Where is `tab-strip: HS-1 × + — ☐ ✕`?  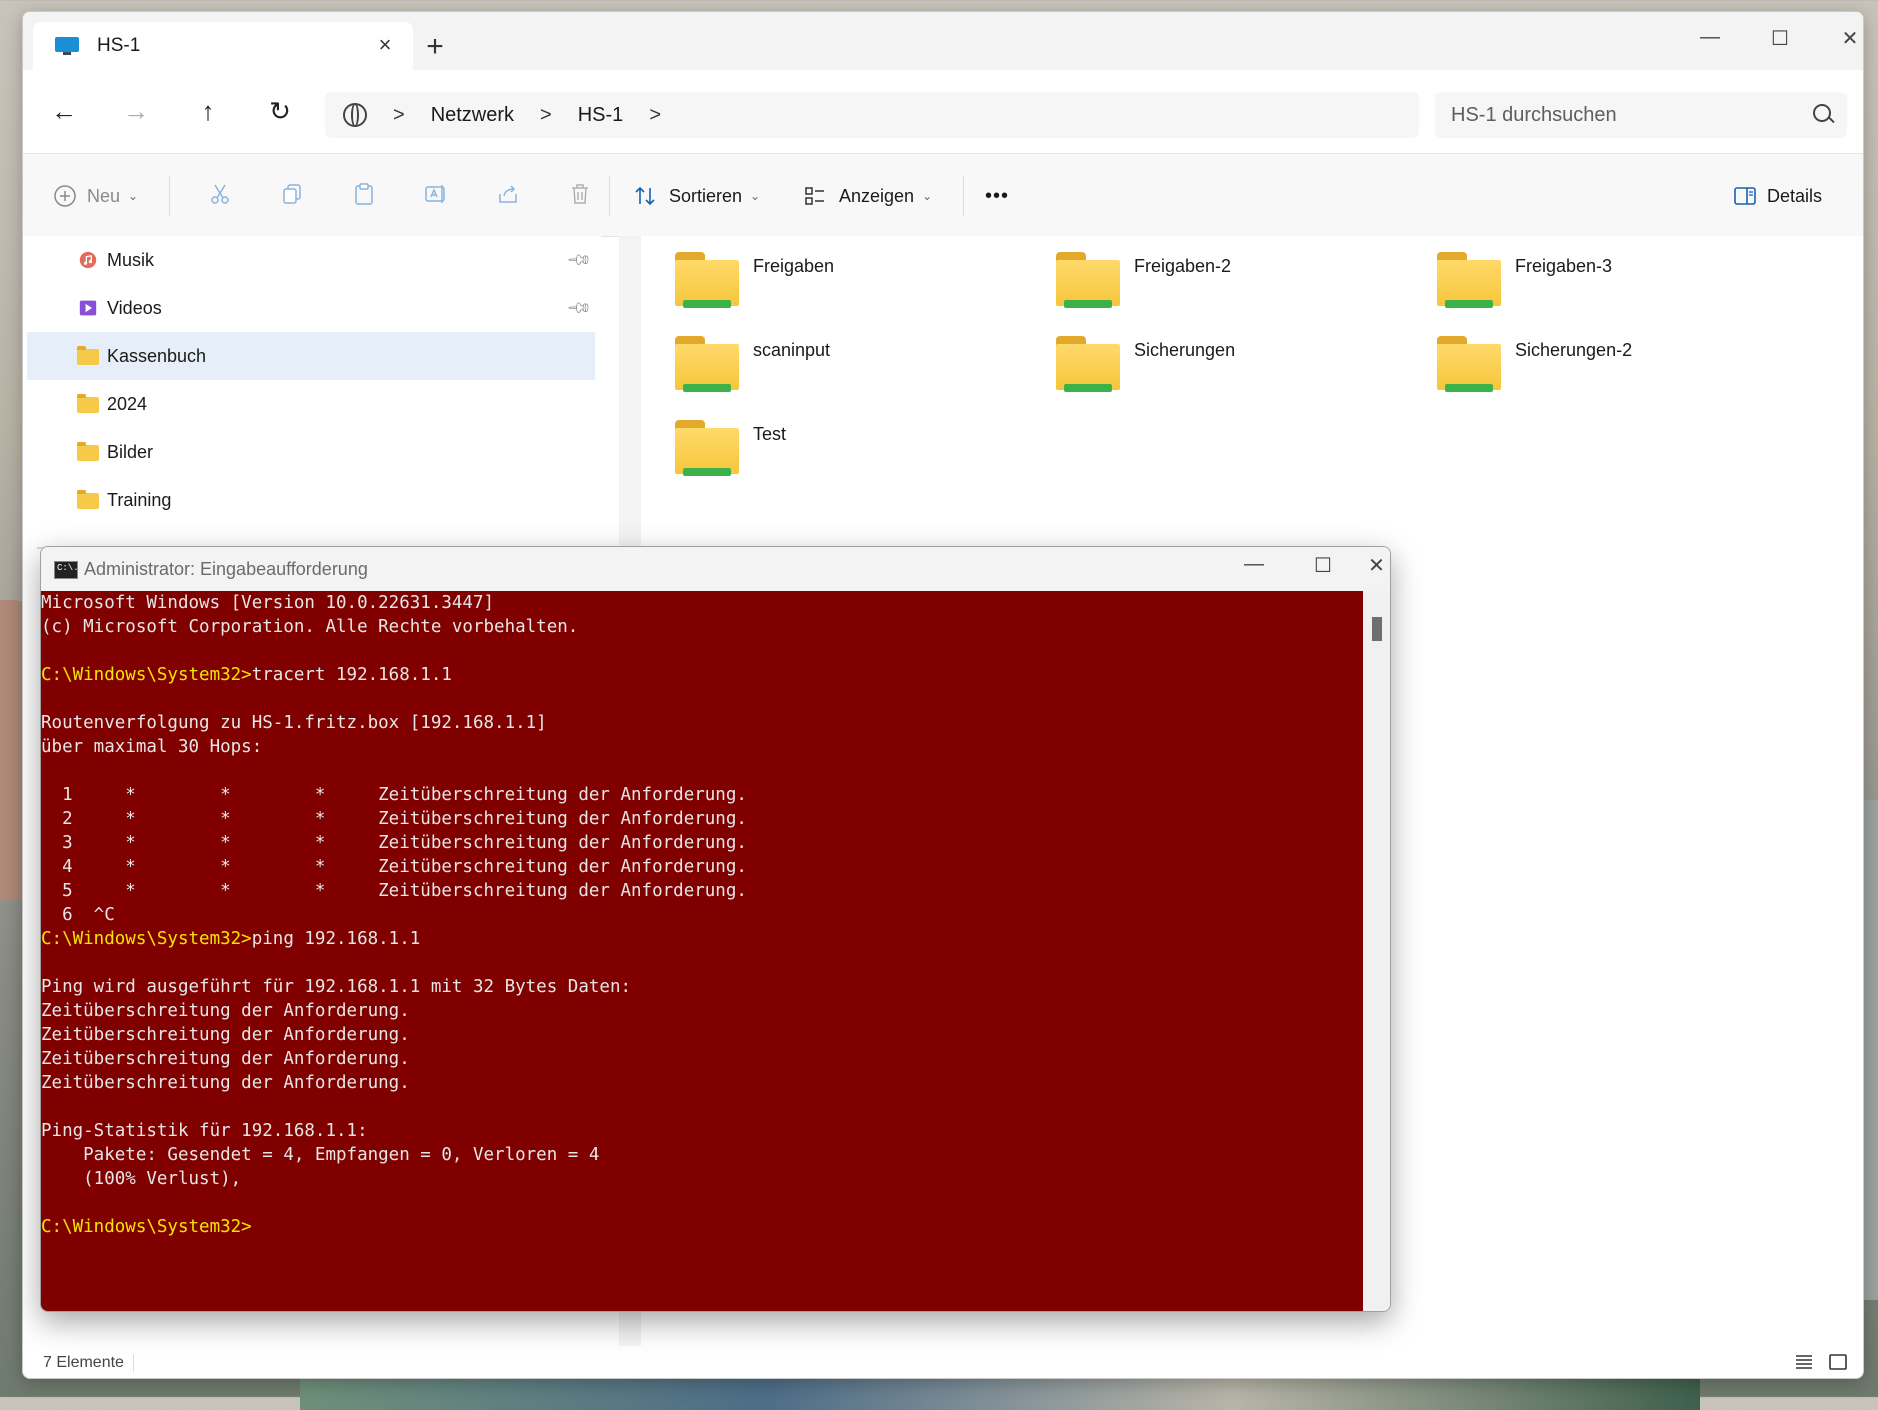
tab-strip: HS-1 × + — ☐ ✕ is located at coordinates (943, 41).